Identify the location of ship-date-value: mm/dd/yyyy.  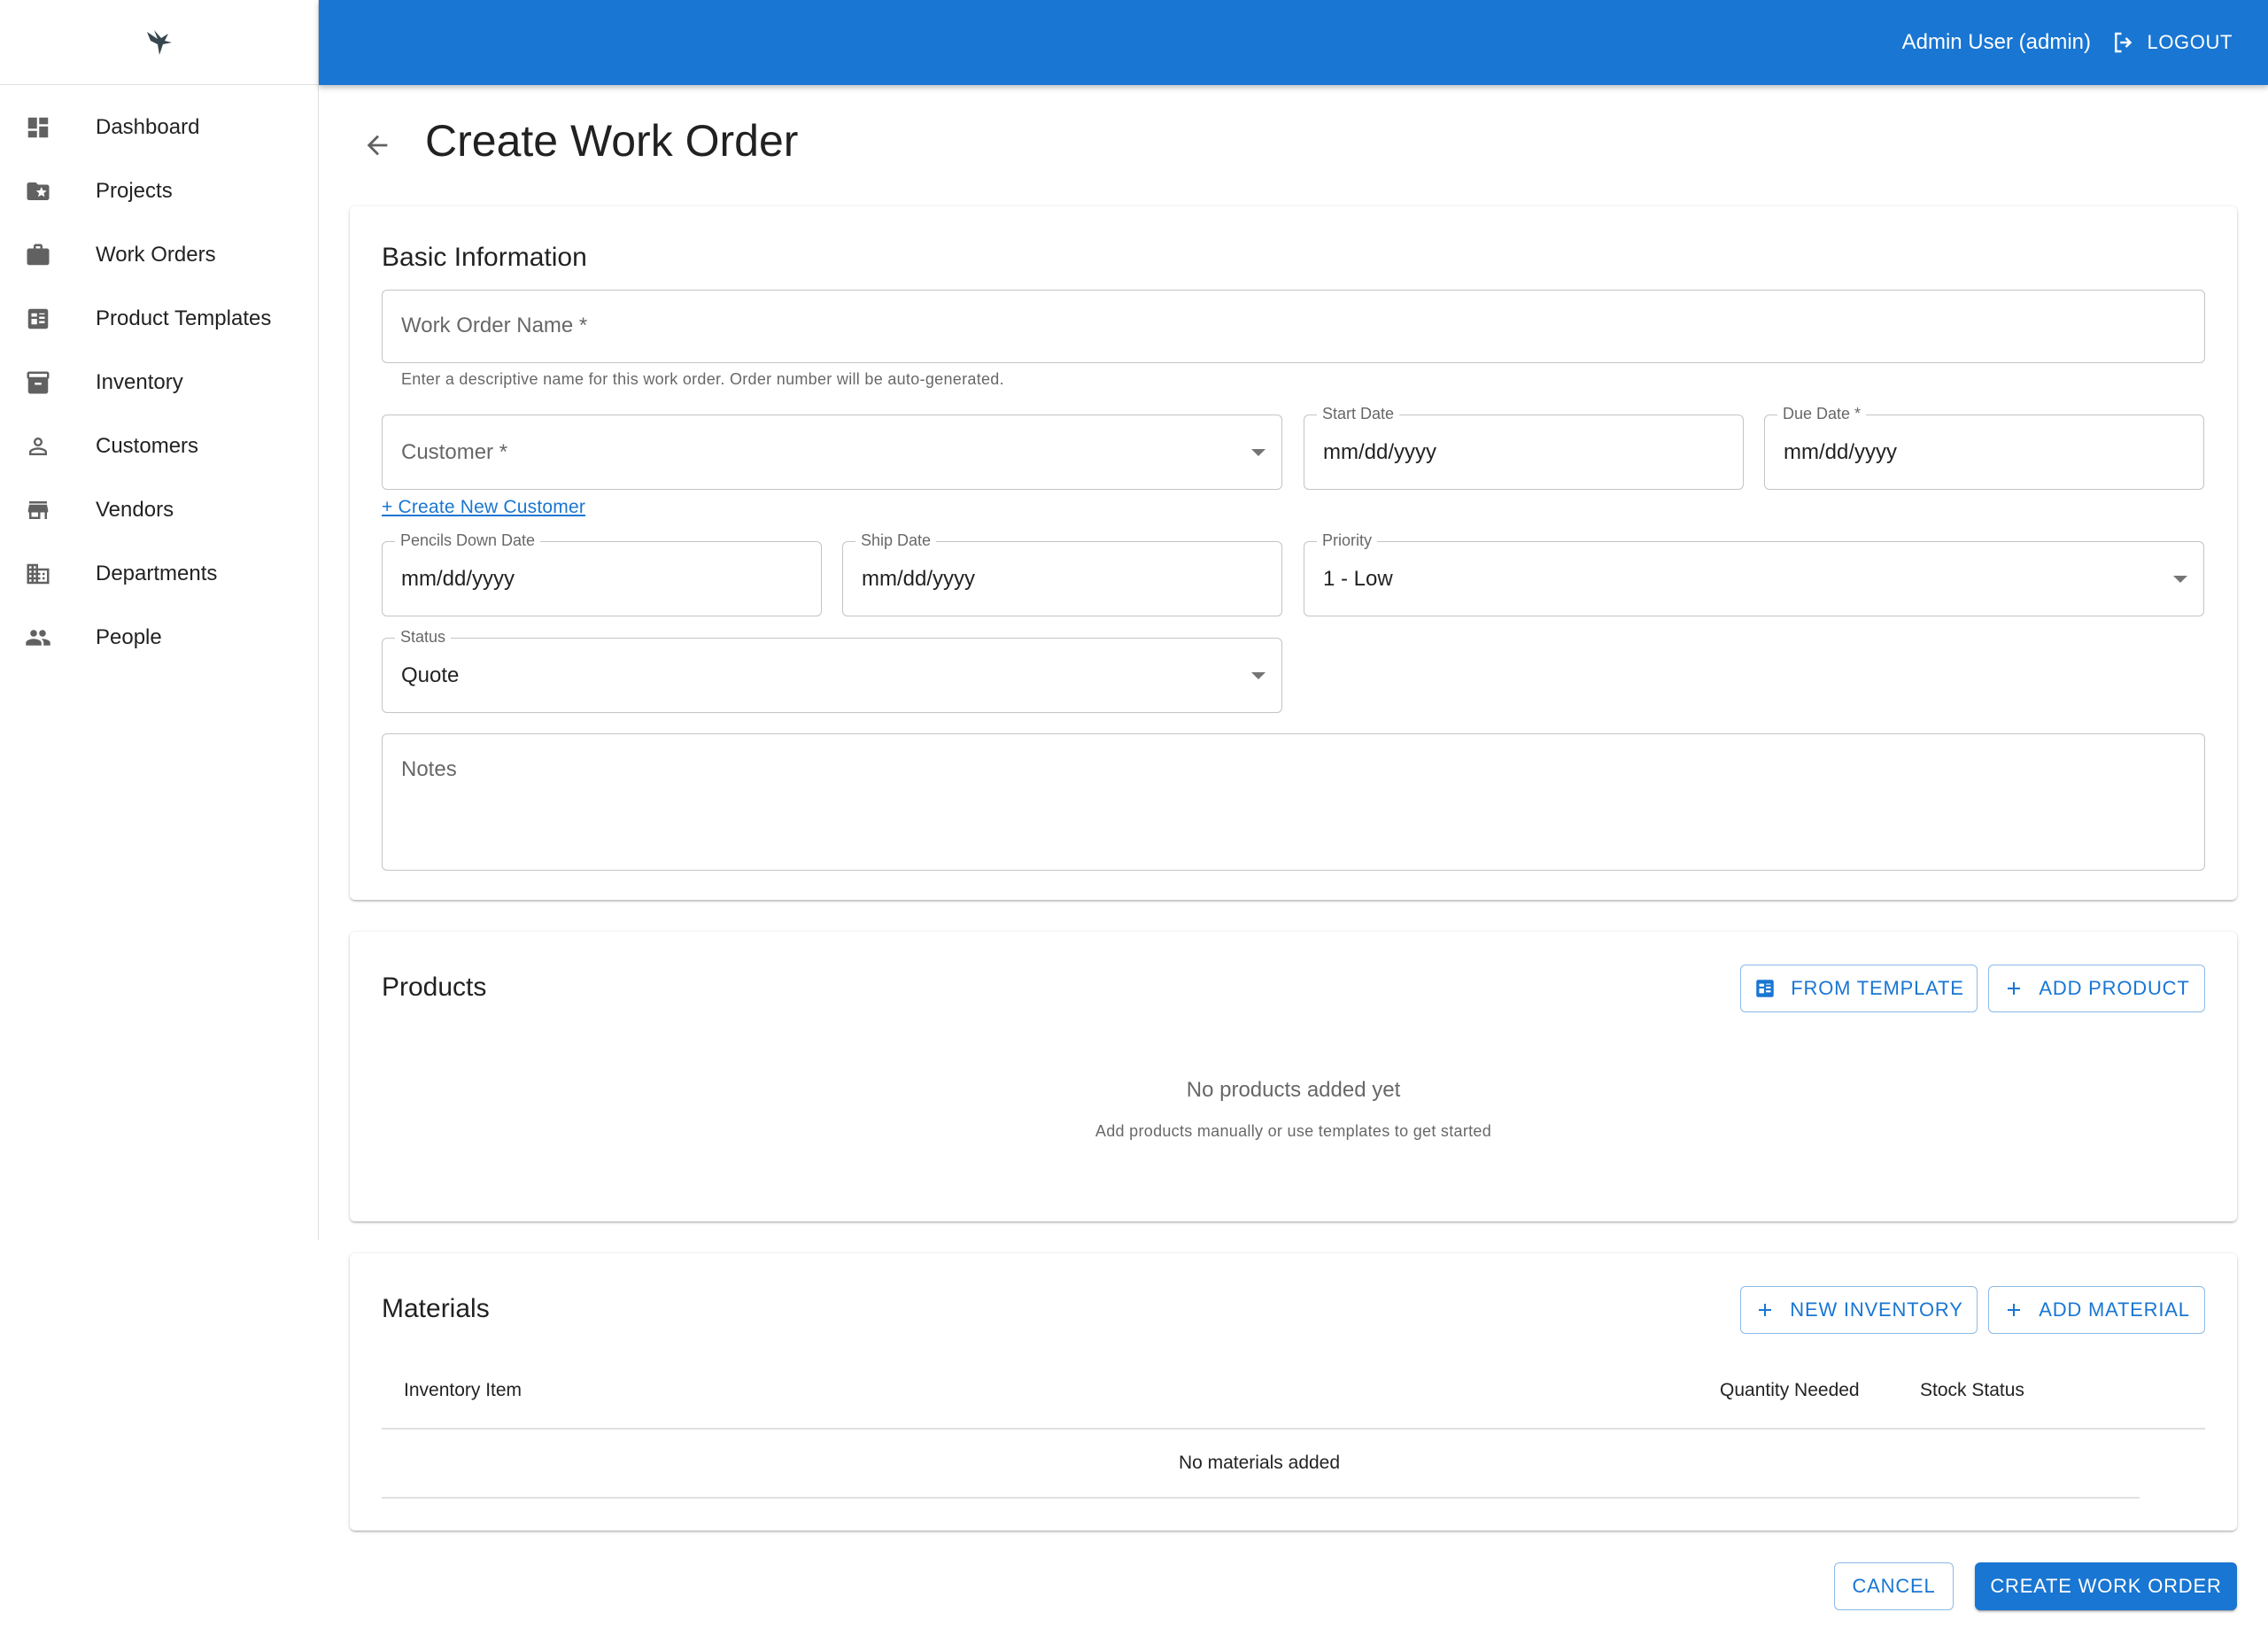
(919, 579).